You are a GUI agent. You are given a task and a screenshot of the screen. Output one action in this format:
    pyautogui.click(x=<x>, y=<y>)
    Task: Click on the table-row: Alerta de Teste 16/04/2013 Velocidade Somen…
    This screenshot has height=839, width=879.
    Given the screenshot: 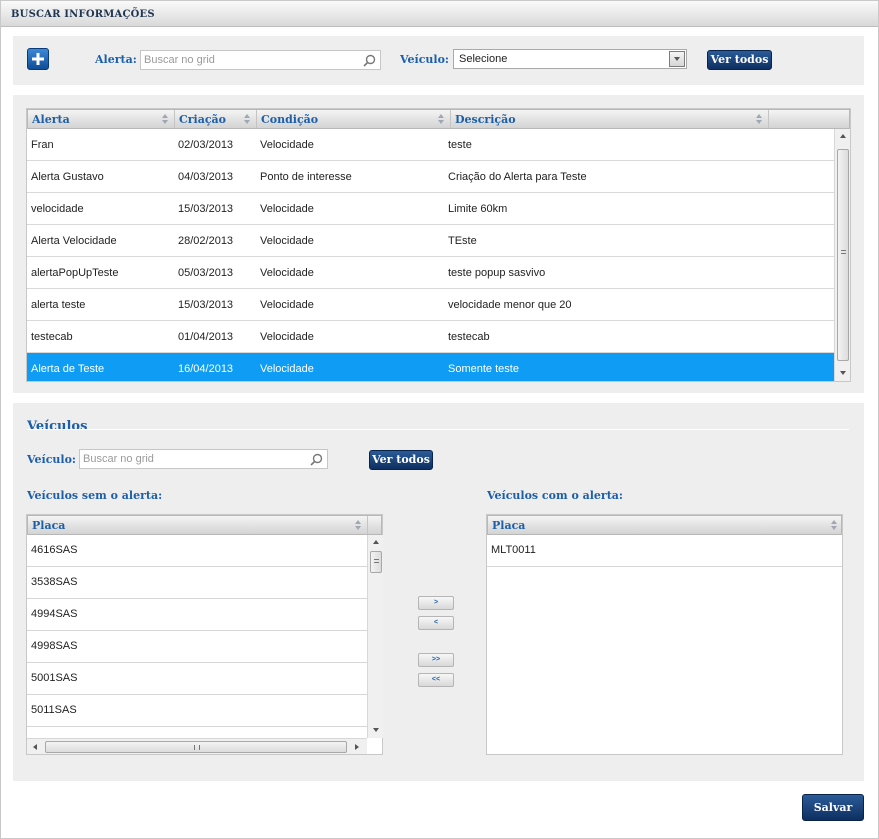 What is the action you would take?
    pyautogui.click(x=430, y=367)
    